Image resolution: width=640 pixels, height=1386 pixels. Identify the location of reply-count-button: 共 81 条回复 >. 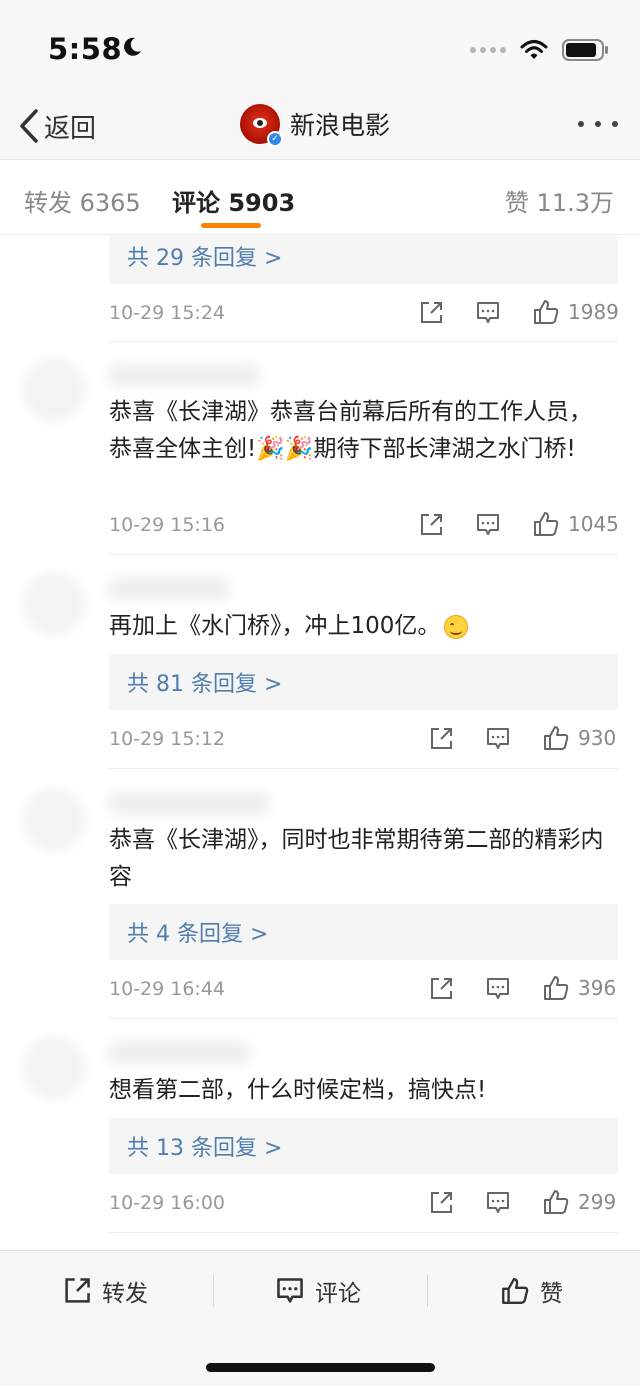
(363, 682).